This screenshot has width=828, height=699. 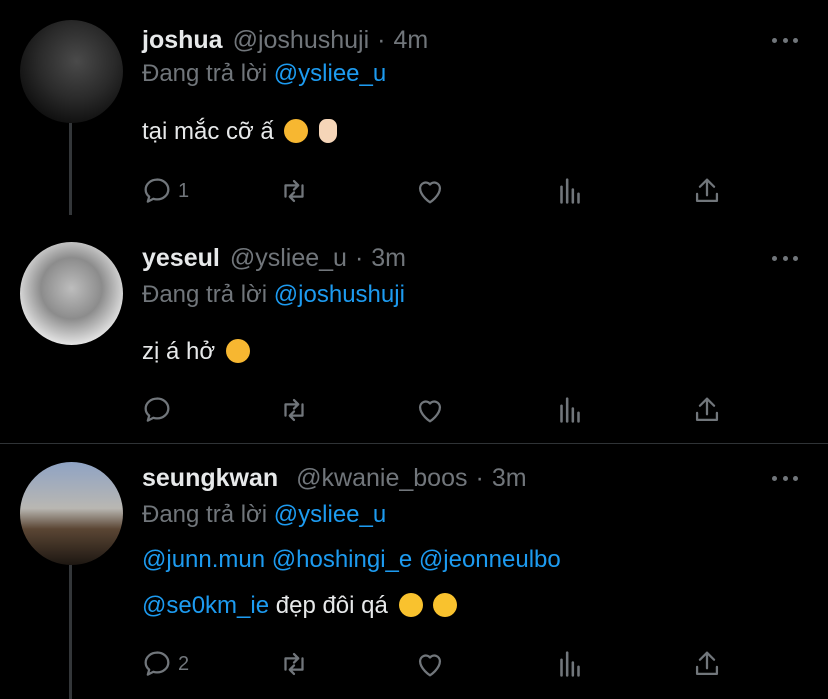 I want to click on tweet-text-line: tại mắc cỡ ấ, so click(x=208, y=131).